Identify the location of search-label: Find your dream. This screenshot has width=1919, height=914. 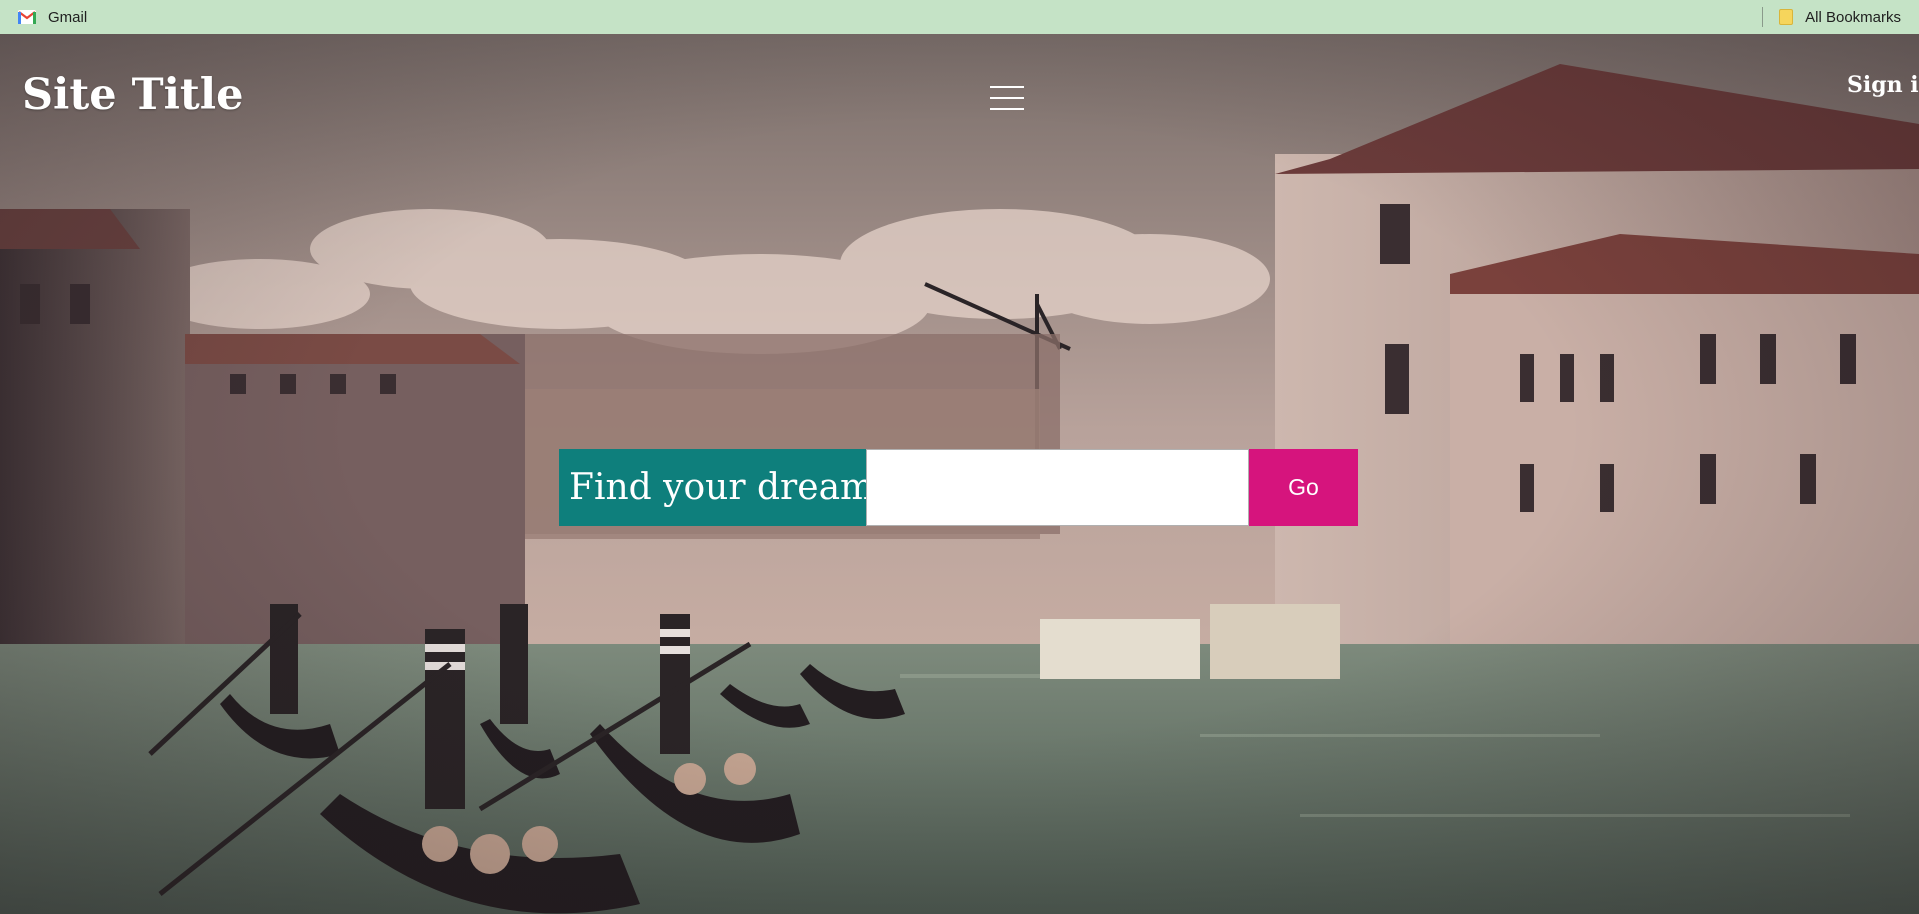
(716, 487).